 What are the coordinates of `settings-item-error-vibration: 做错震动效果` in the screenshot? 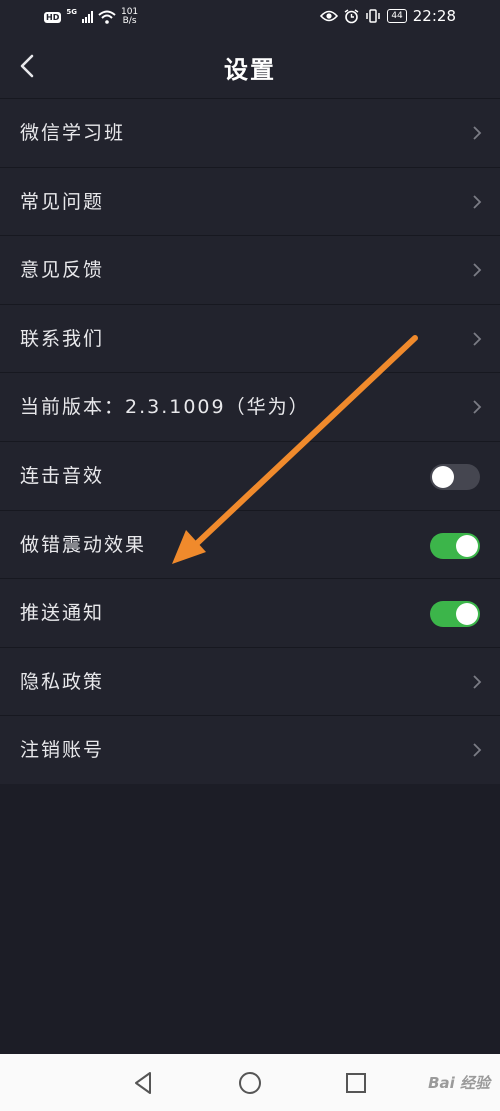 It's located at (250, 544).